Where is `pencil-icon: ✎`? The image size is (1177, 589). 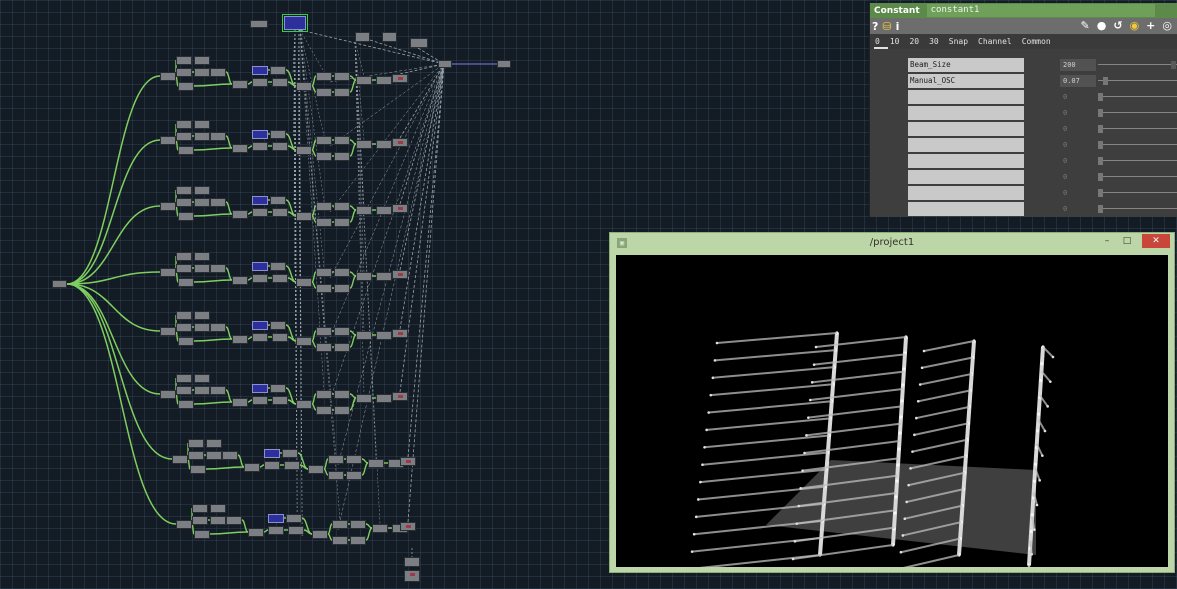 pencil-icon: ✎ is located at coordinates (1085, 25).